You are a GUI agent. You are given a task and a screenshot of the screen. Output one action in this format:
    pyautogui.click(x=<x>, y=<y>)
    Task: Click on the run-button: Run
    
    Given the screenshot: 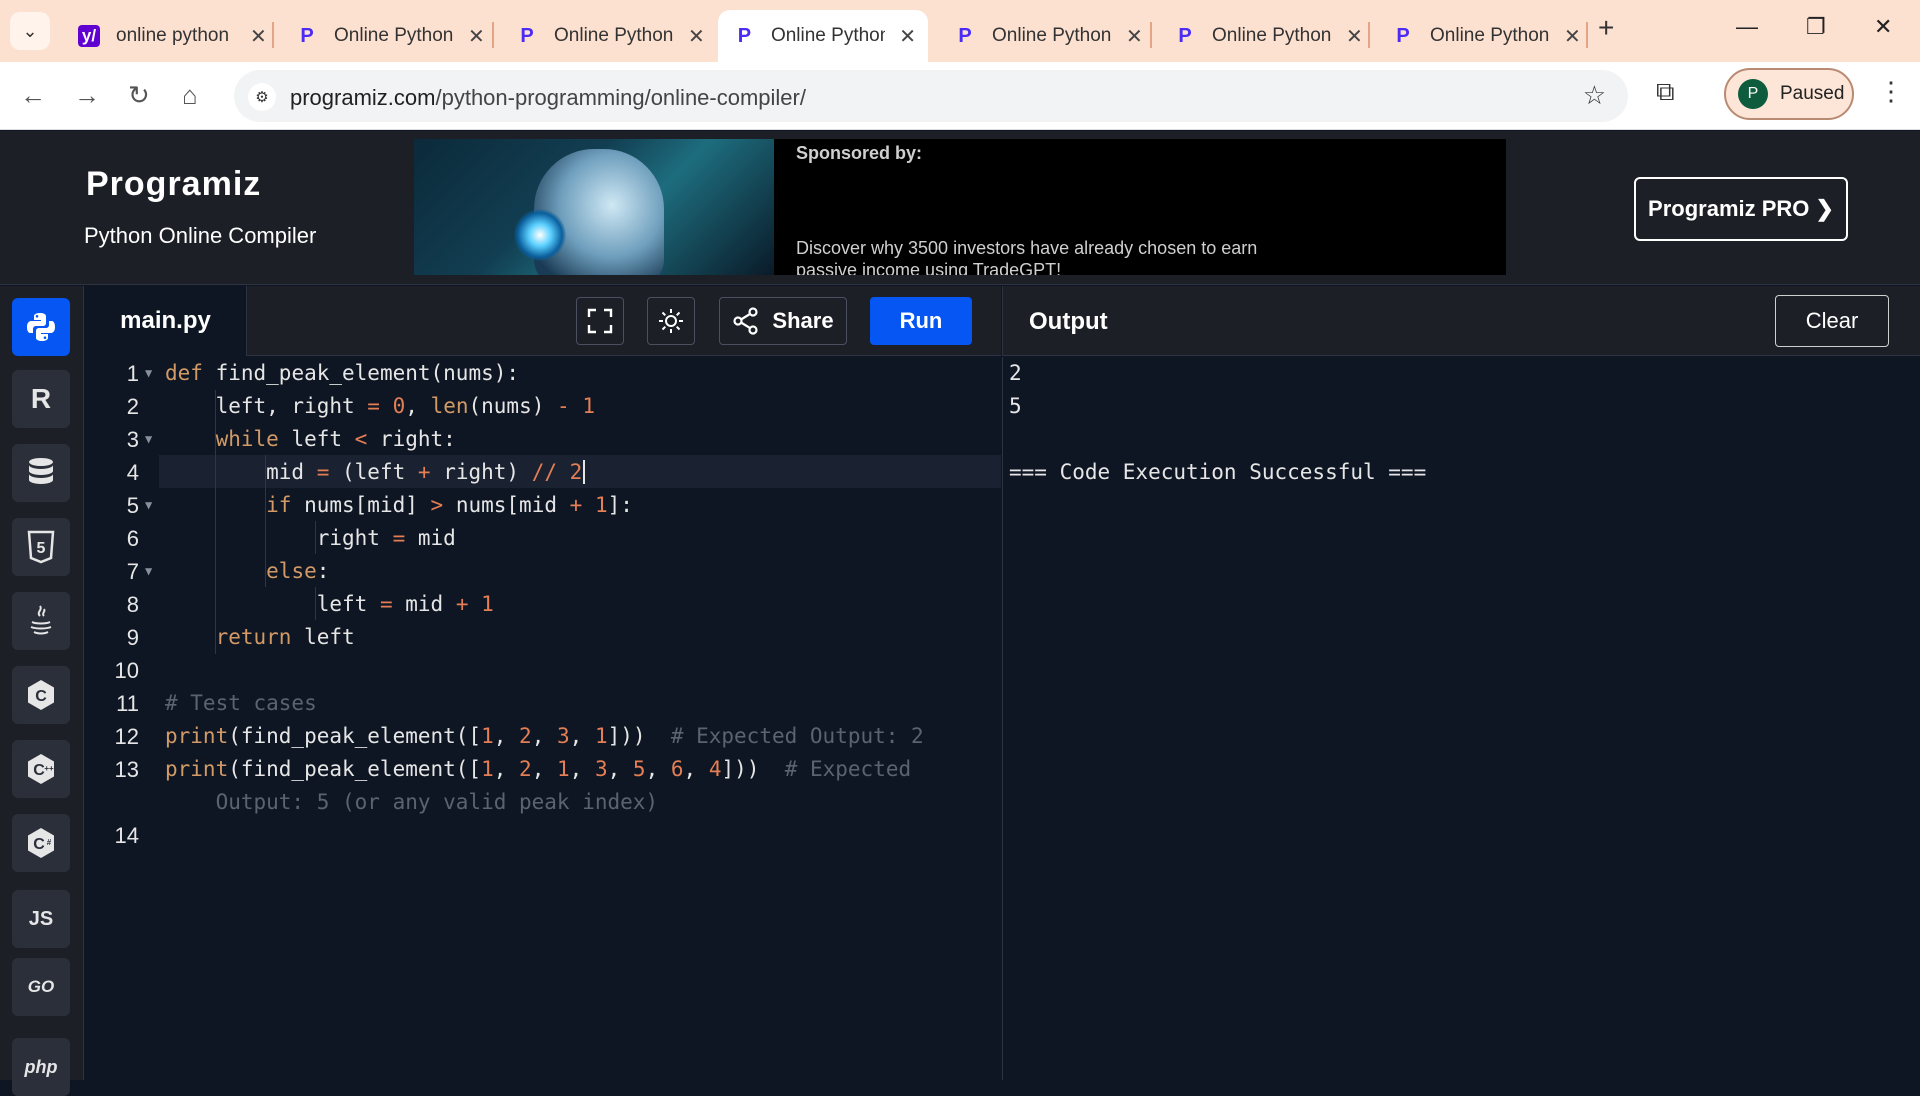 What is the action you would take?
    pyautogui.click(x=921, y=321)
    